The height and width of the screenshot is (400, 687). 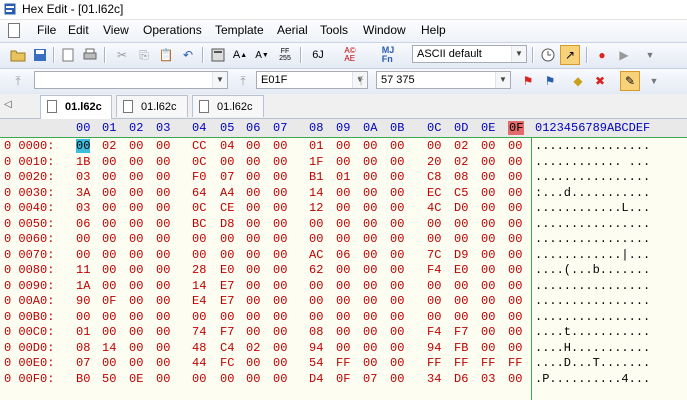 What do you see at coordinates (434, 379) in the screenshot?
I see `hex-byte: 34` at bounding box center [434, 379].